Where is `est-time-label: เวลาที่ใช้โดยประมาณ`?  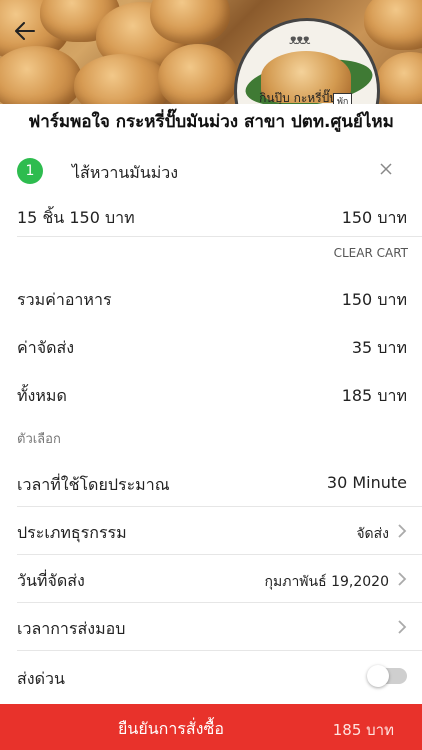
est-time-label: เวลาที่ใช้โดยประมาณ is located at coordinates (93, 484).